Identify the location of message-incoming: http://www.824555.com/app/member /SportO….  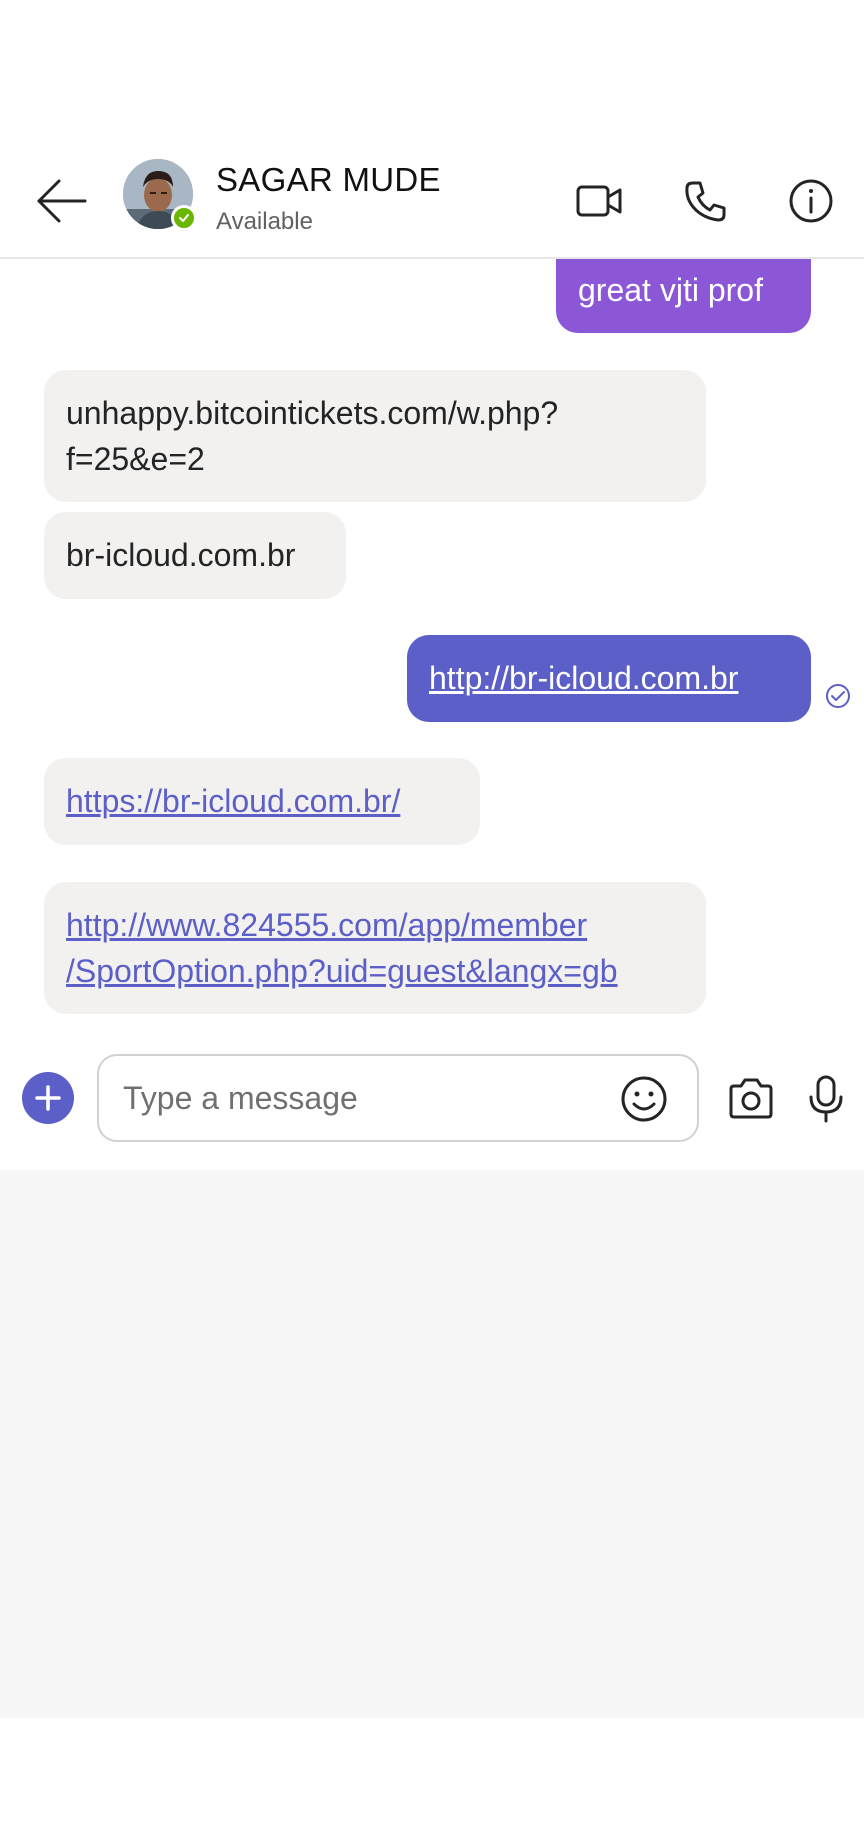
(375, 948).